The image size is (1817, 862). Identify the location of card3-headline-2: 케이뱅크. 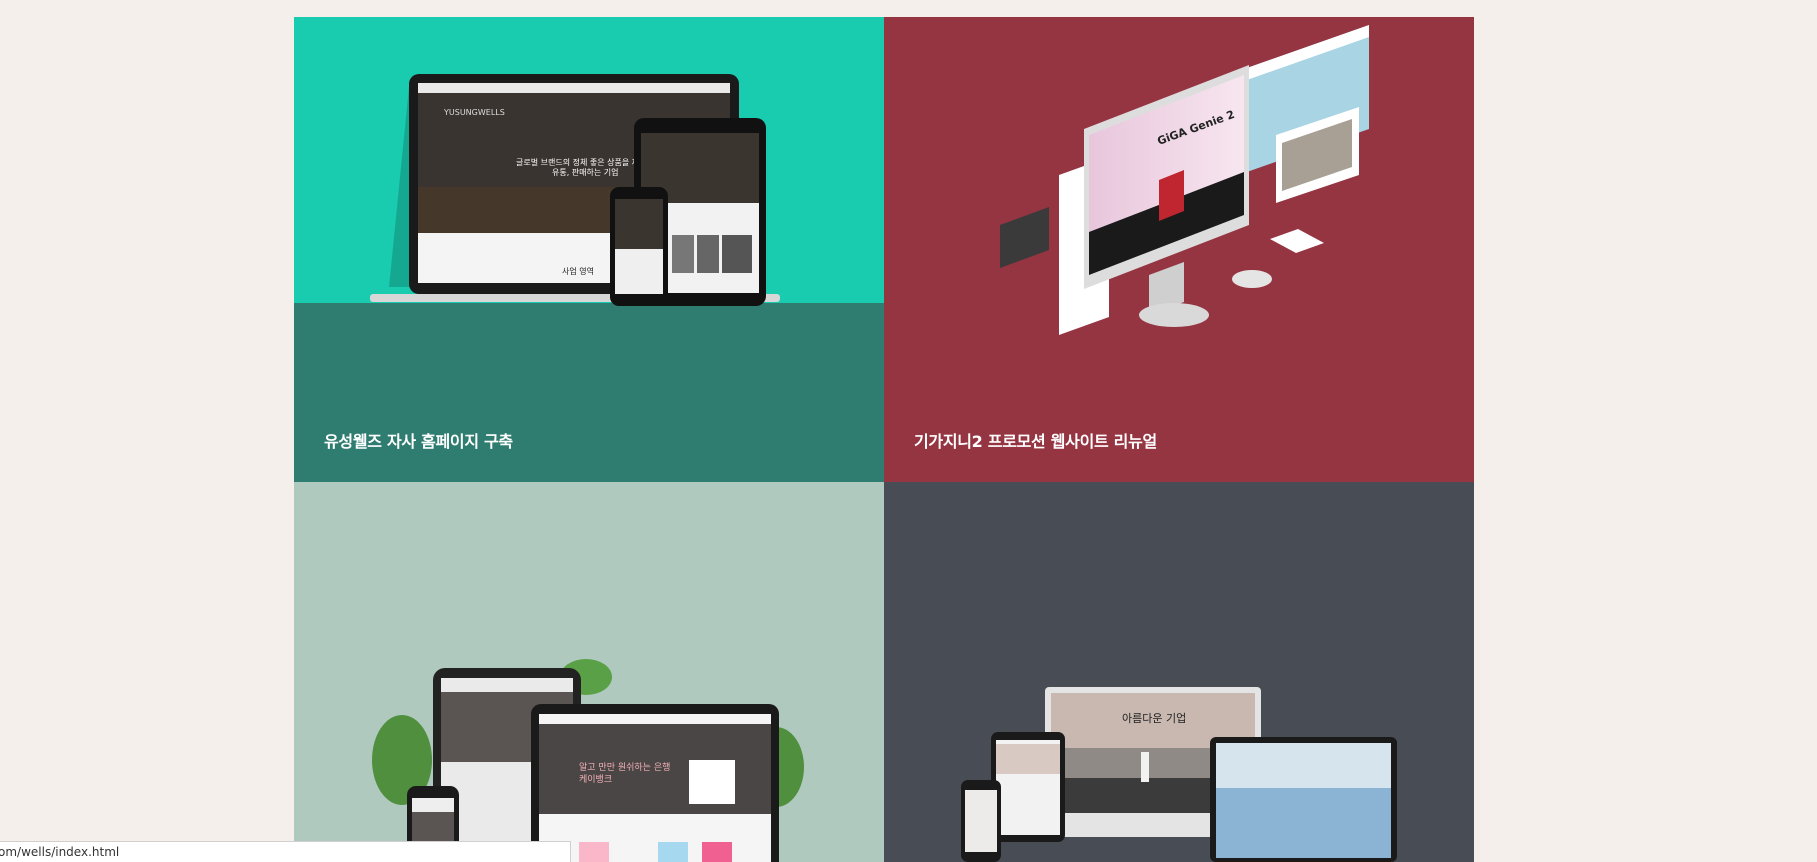
(595, 779).